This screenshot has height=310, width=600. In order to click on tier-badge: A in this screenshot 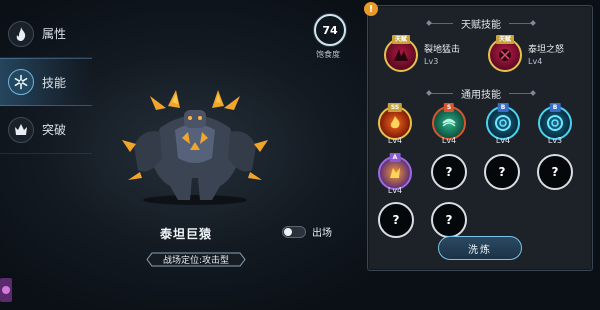, I will do `click(395, 157)`.